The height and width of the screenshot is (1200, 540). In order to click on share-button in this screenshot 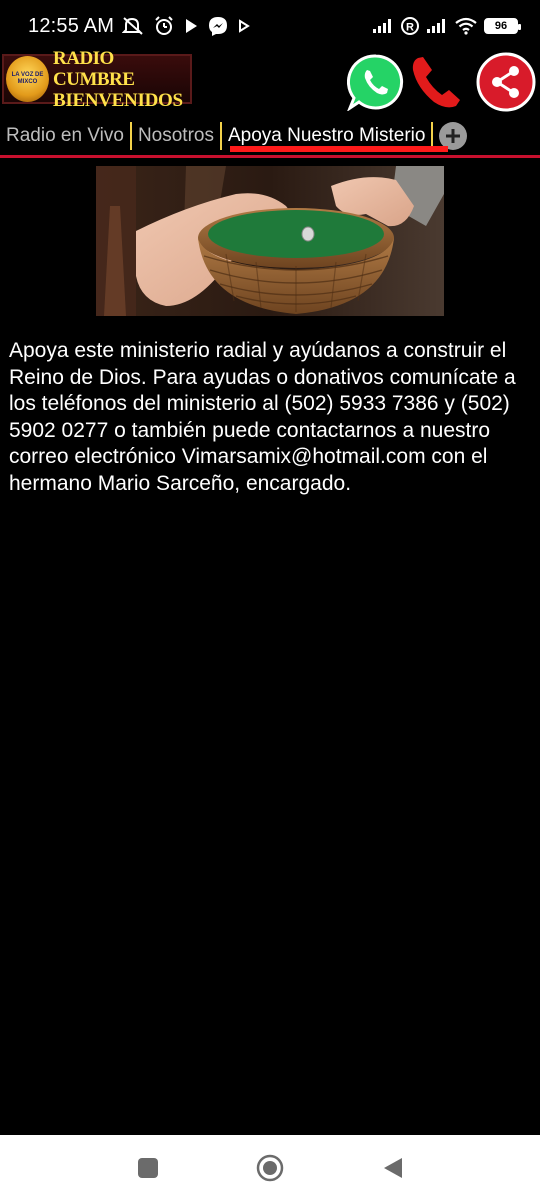, I will do `click(506, 82)`.